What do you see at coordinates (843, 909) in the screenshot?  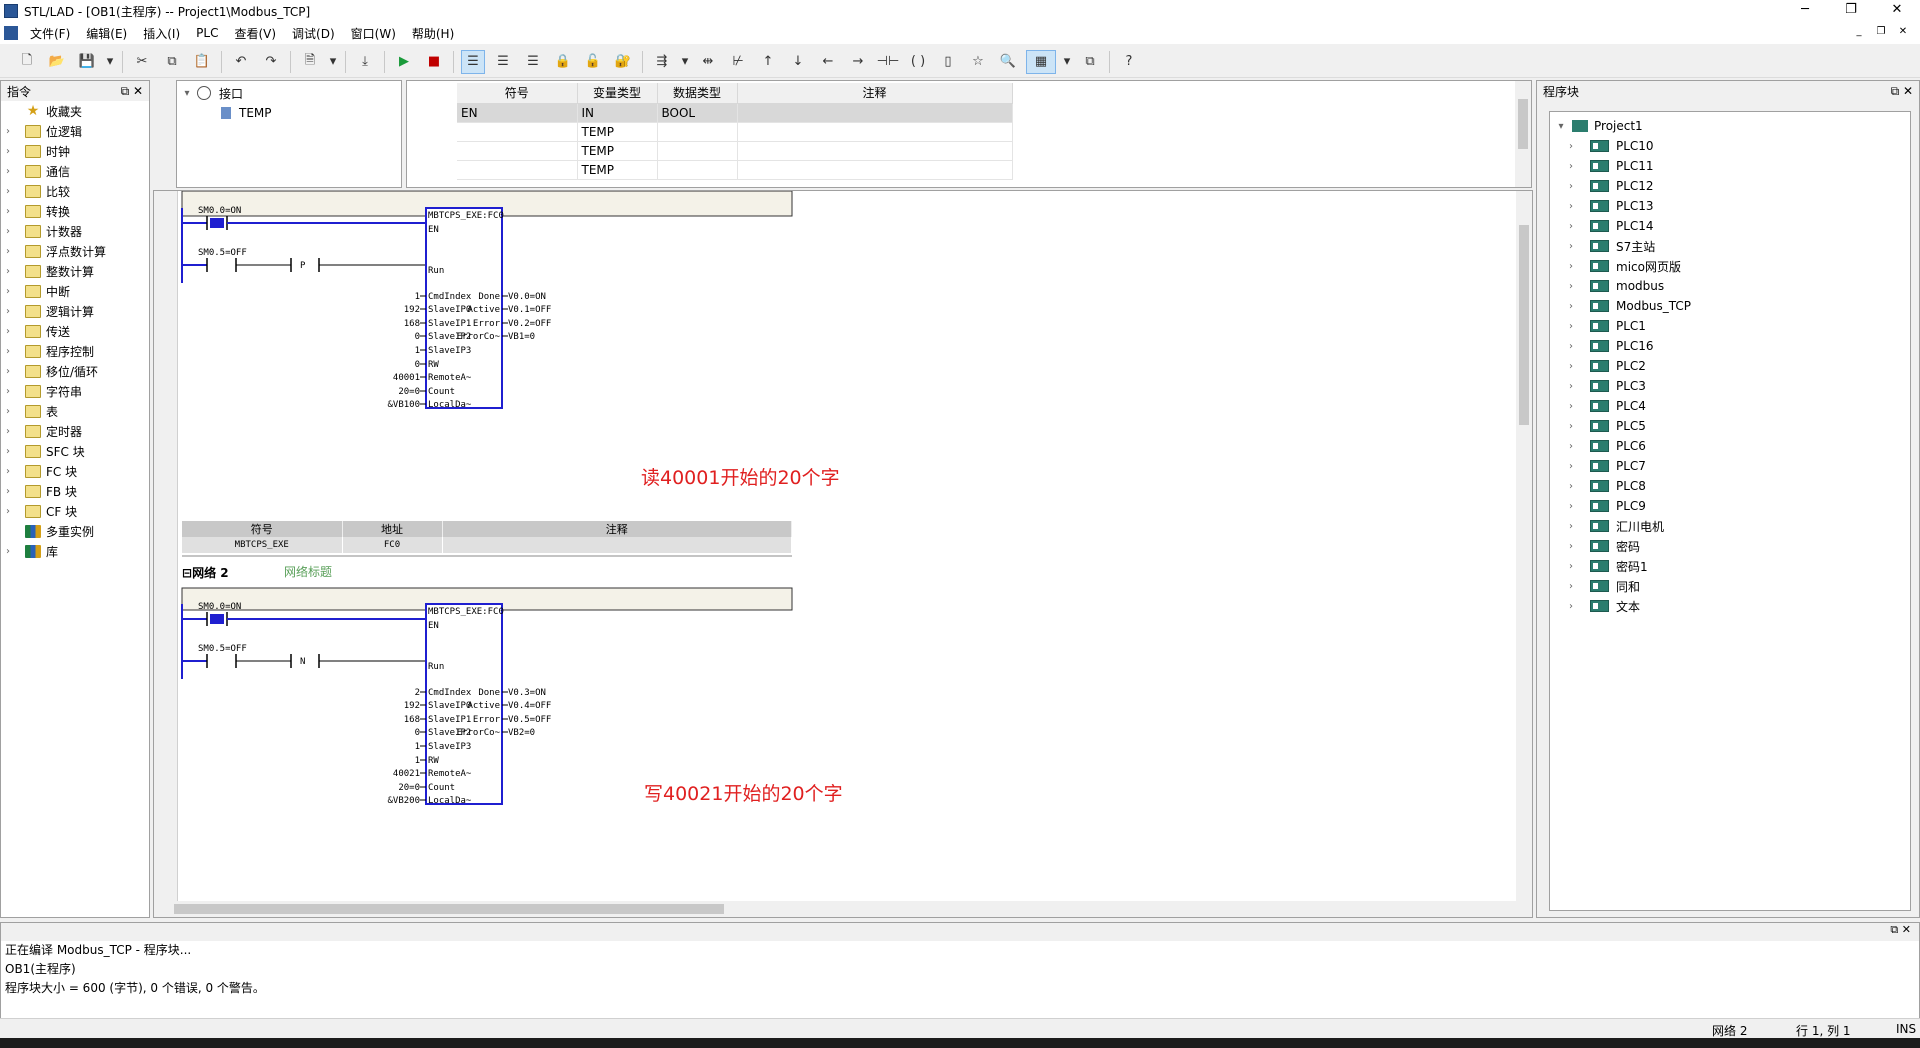 I see `editor-horizontal-scrollbar` at bounding box center [843, 909].